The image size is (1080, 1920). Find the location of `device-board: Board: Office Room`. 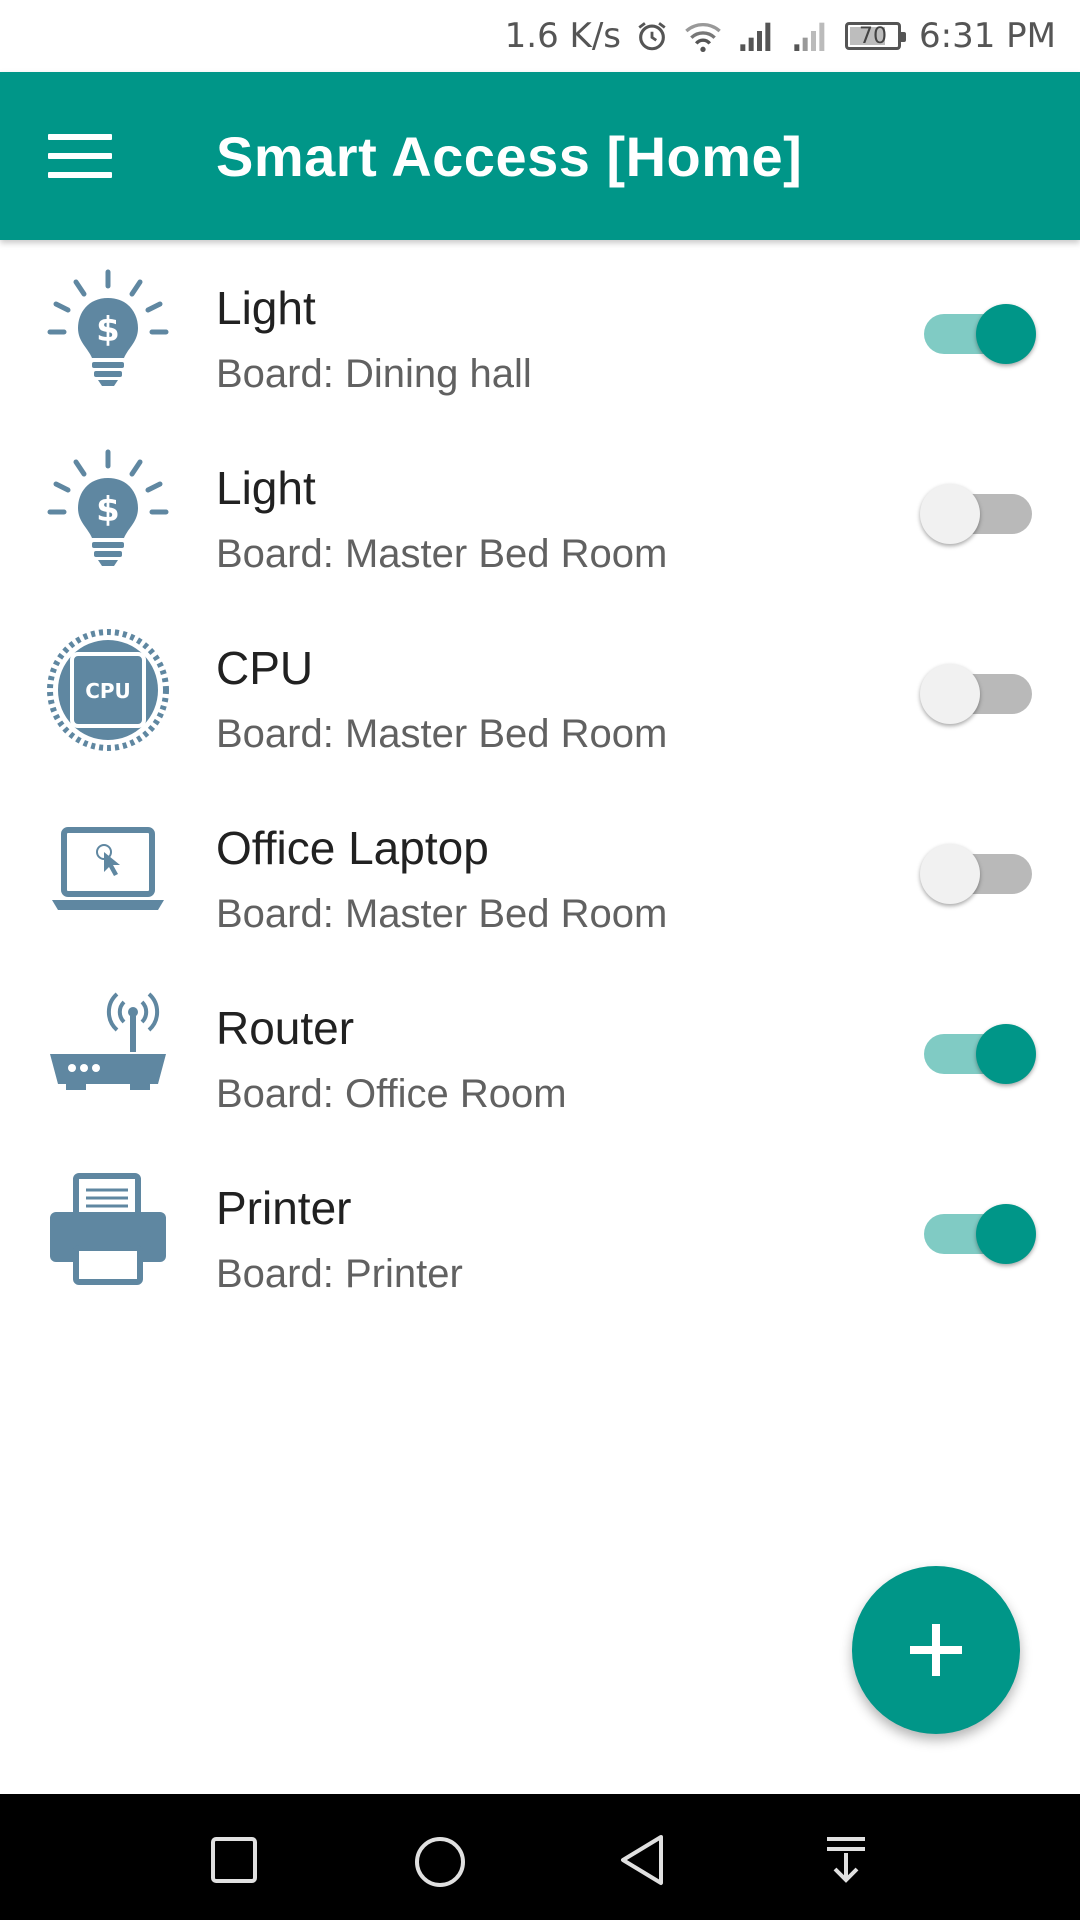

device-board: Board: Office Room is located at coordinates (391, 1094).